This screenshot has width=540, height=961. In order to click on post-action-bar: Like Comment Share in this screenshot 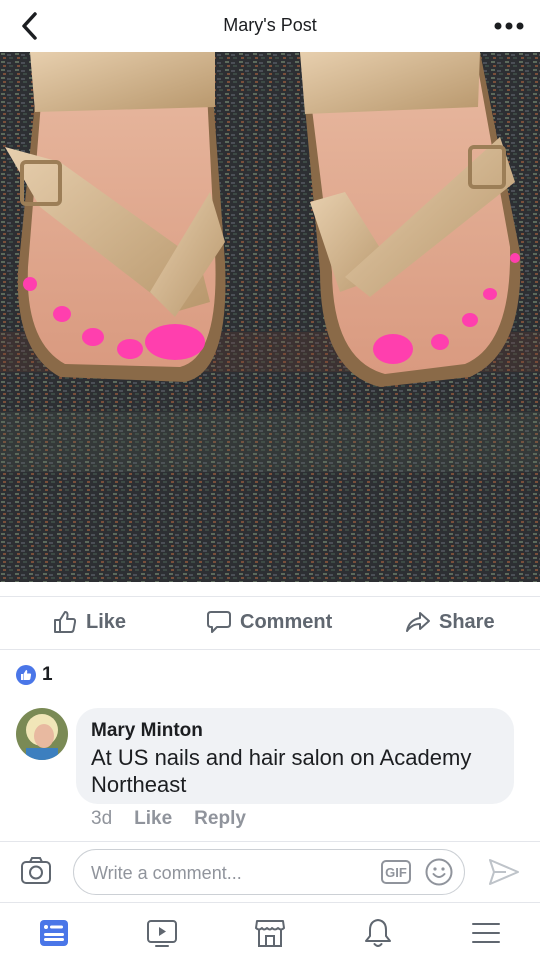, I will do `click(270, 623)`.